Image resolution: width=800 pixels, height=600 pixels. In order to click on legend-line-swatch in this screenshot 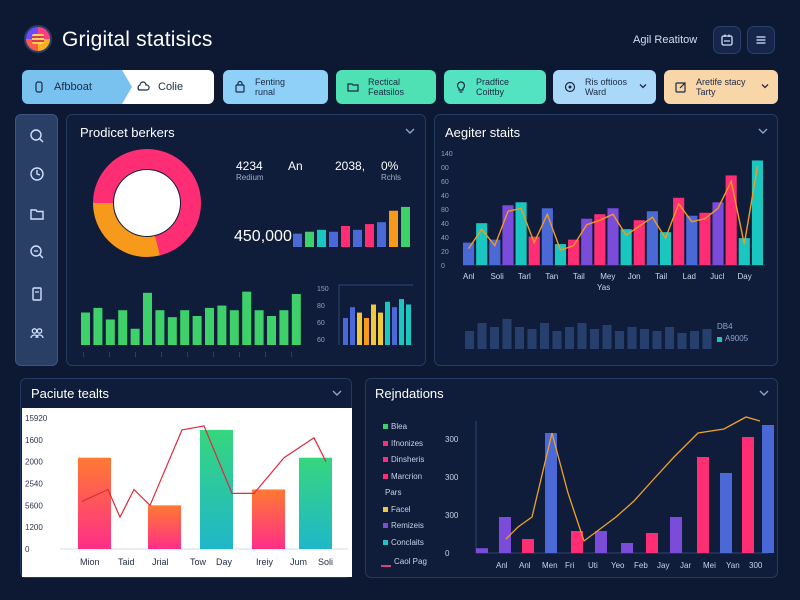, I will do `click(386, 566)`.